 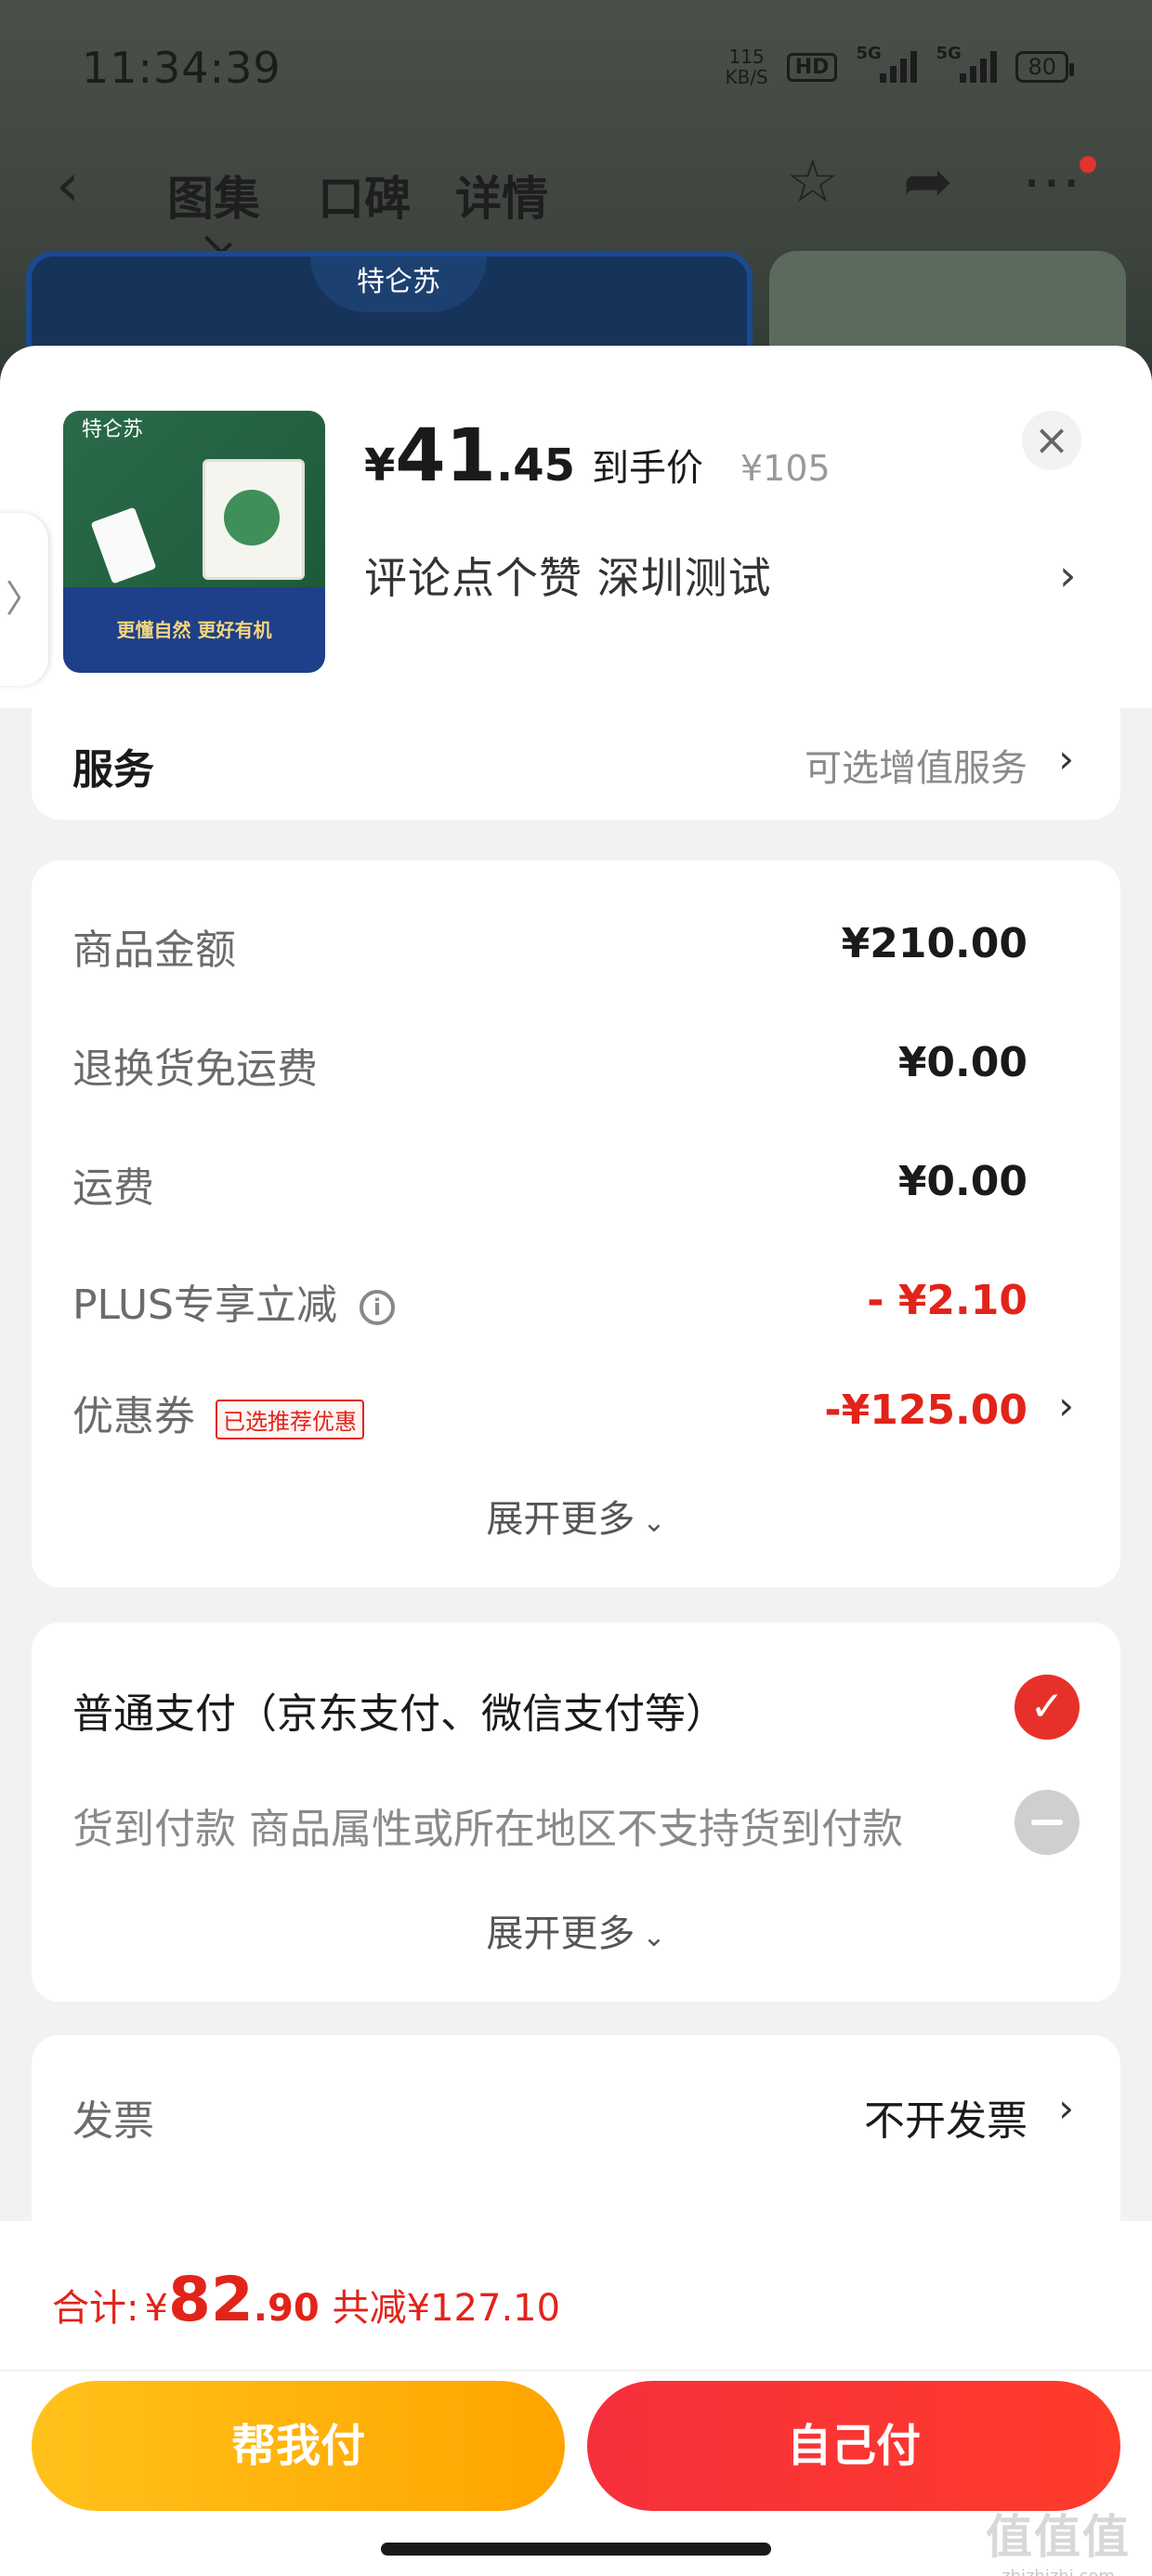 What do you see at coordinates (113, 2121) in the screenshot?
I see `invoice-label: 发票` at bounding box center [113, 2121].